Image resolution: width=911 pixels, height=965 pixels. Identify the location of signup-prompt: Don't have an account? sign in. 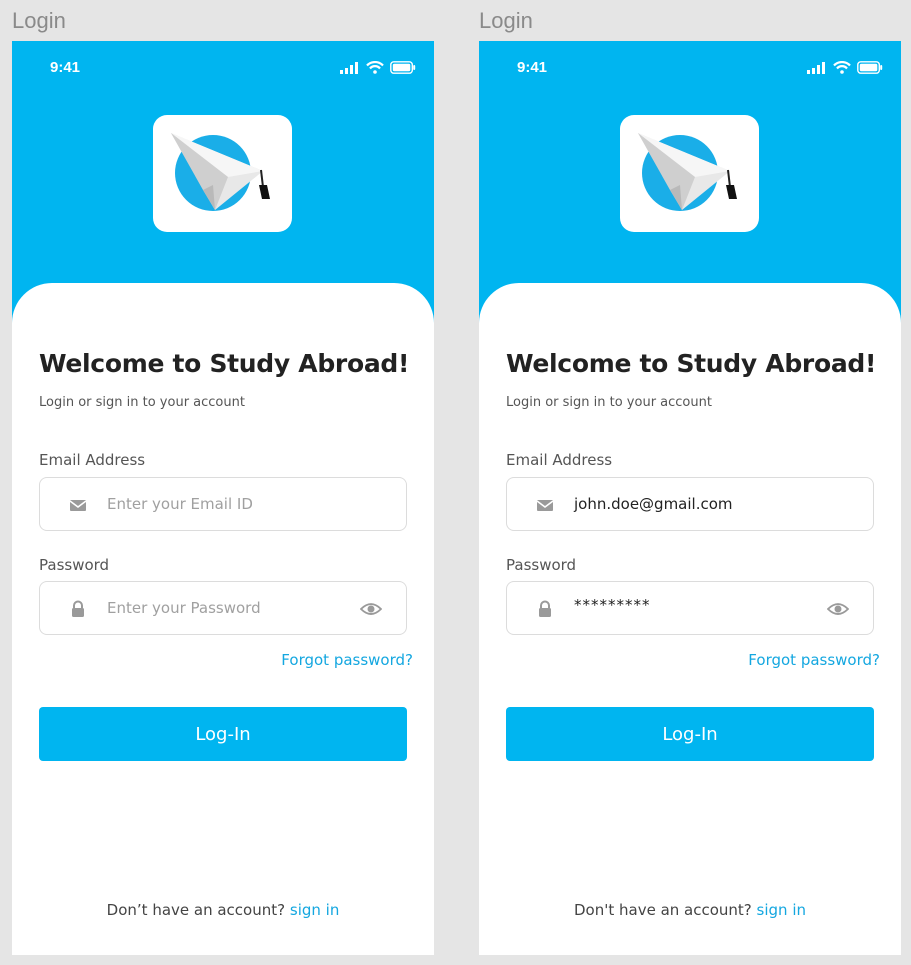
(690, 910).